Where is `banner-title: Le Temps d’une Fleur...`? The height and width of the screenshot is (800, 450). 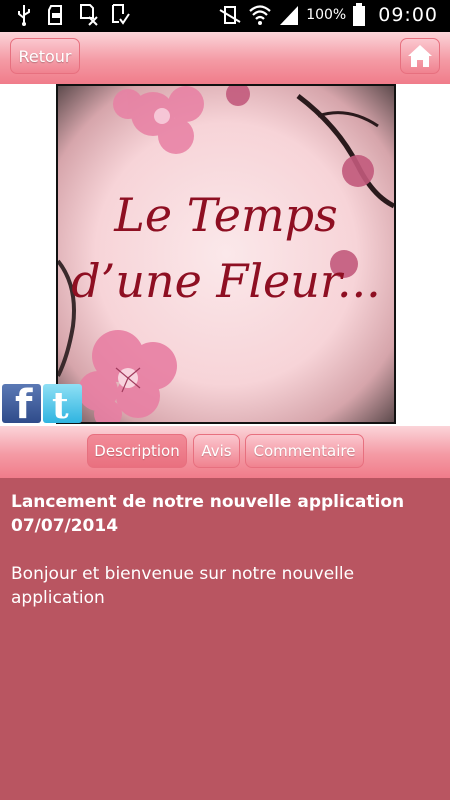
banner-title: Le Temps d’une Fleur... is located at coordinates (226, 248).